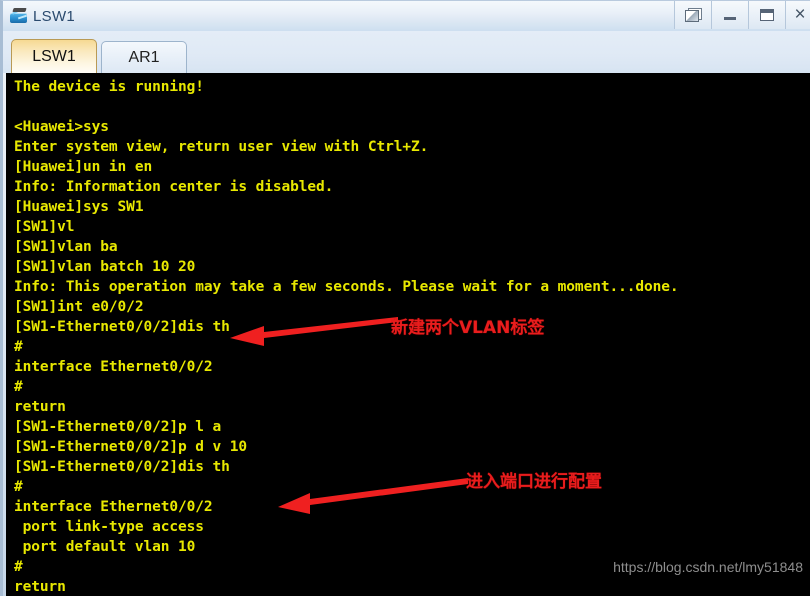  Describe the element at coordinates (708, 567) in the screenshot. I see `watermark-text: https://blog.csdn.net/lmy51848` at that location.